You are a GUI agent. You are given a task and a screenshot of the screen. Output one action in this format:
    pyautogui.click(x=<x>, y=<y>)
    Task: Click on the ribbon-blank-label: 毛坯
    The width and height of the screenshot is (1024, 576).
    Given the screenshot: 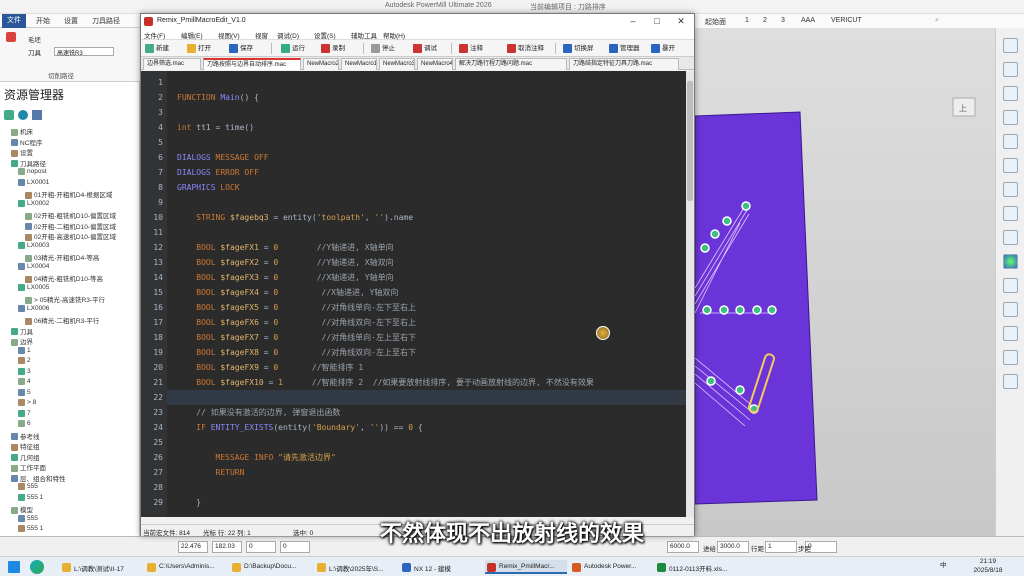 What is the action you would take?
    pyautogui.click(x=34, y=39)
    